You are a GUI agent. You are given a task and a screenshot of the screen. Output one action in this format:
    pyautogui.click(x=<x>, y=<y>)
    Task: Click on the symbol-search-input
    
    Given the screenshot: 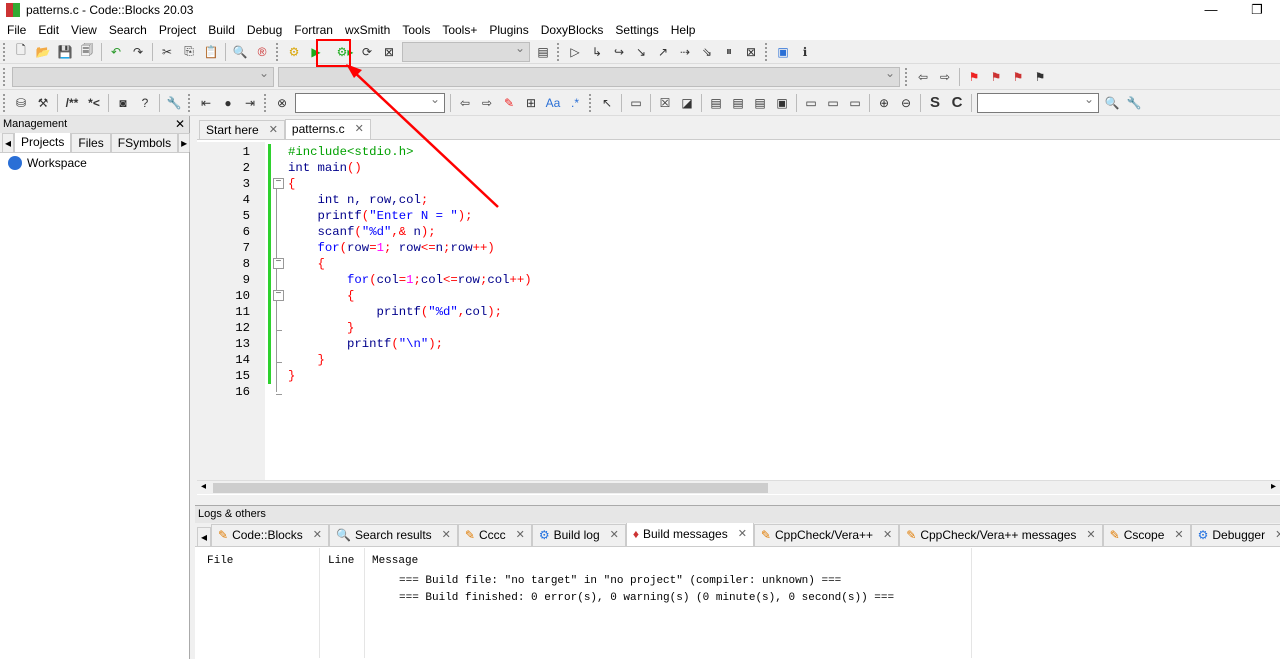 What is the action you would take?
    pyautogui.click(x=1038, y=102)
    